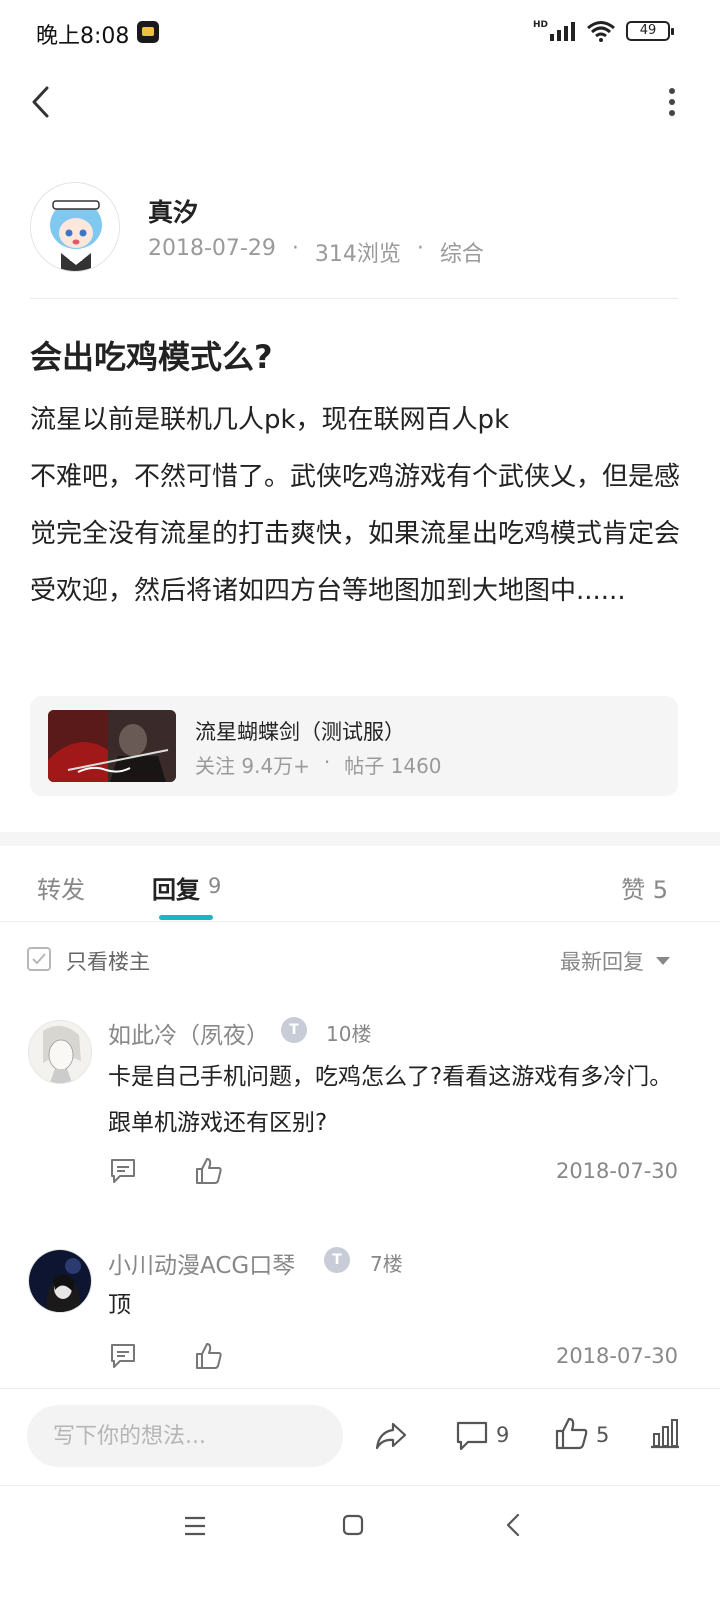  I want to click on forum-thumbnail, so click(112, 746).